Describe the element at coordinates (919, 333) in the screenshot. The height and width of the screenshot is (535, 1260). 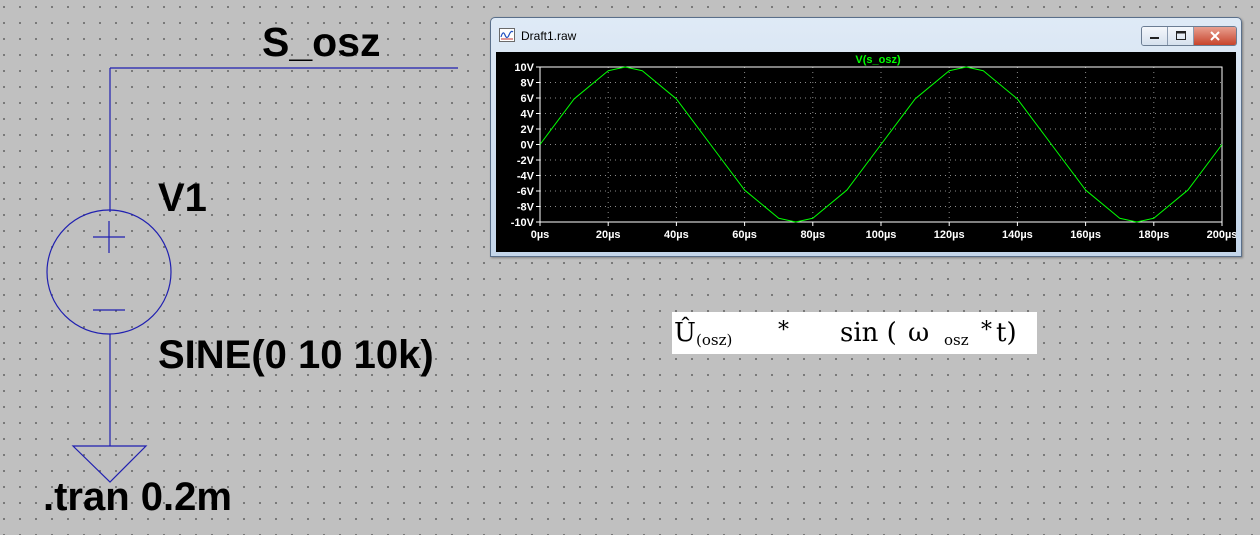
I see `formula-omega: ω` at that location.